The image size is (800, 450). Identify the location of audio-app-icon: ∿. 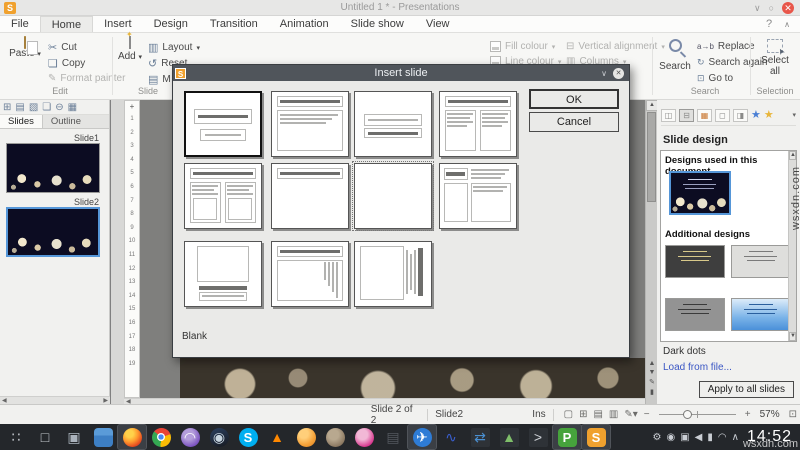
(451, 437).